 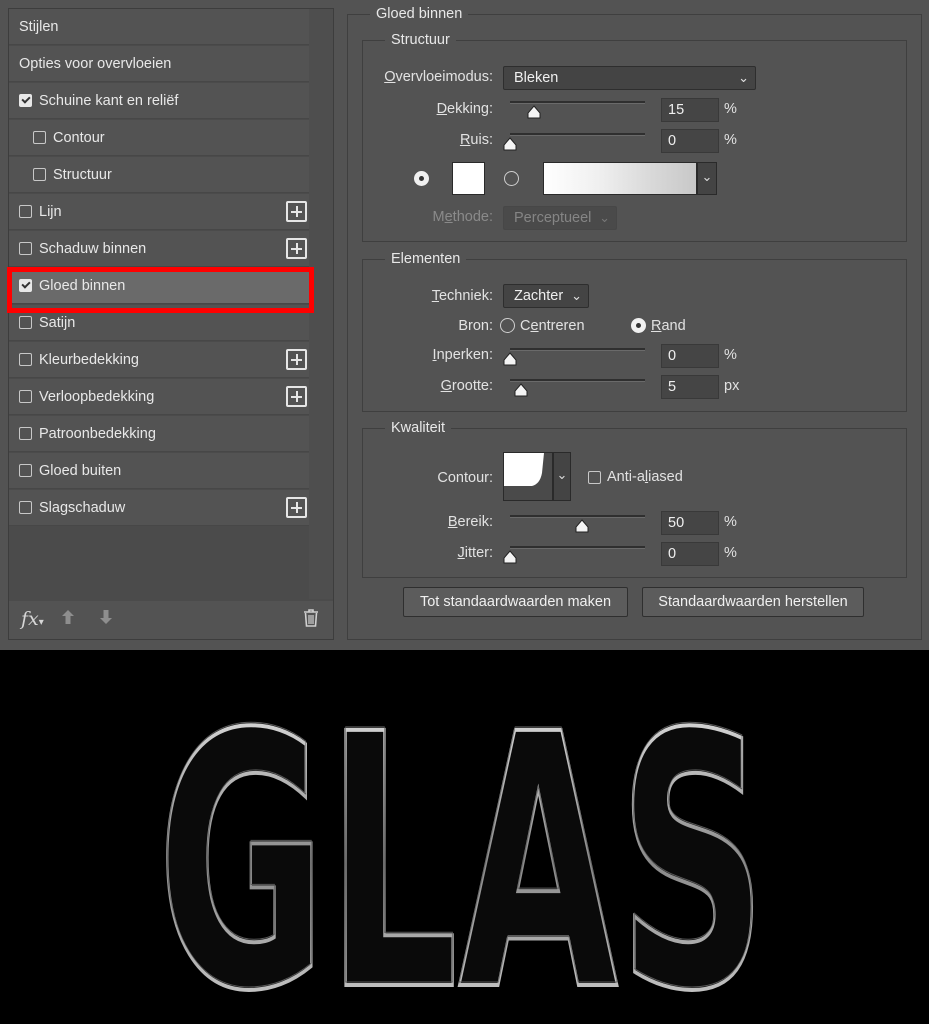 What do you see at coordinates (470, 522) in the screenshot?
I see `range-label: Bereik:` at bounding box center [470, 522].